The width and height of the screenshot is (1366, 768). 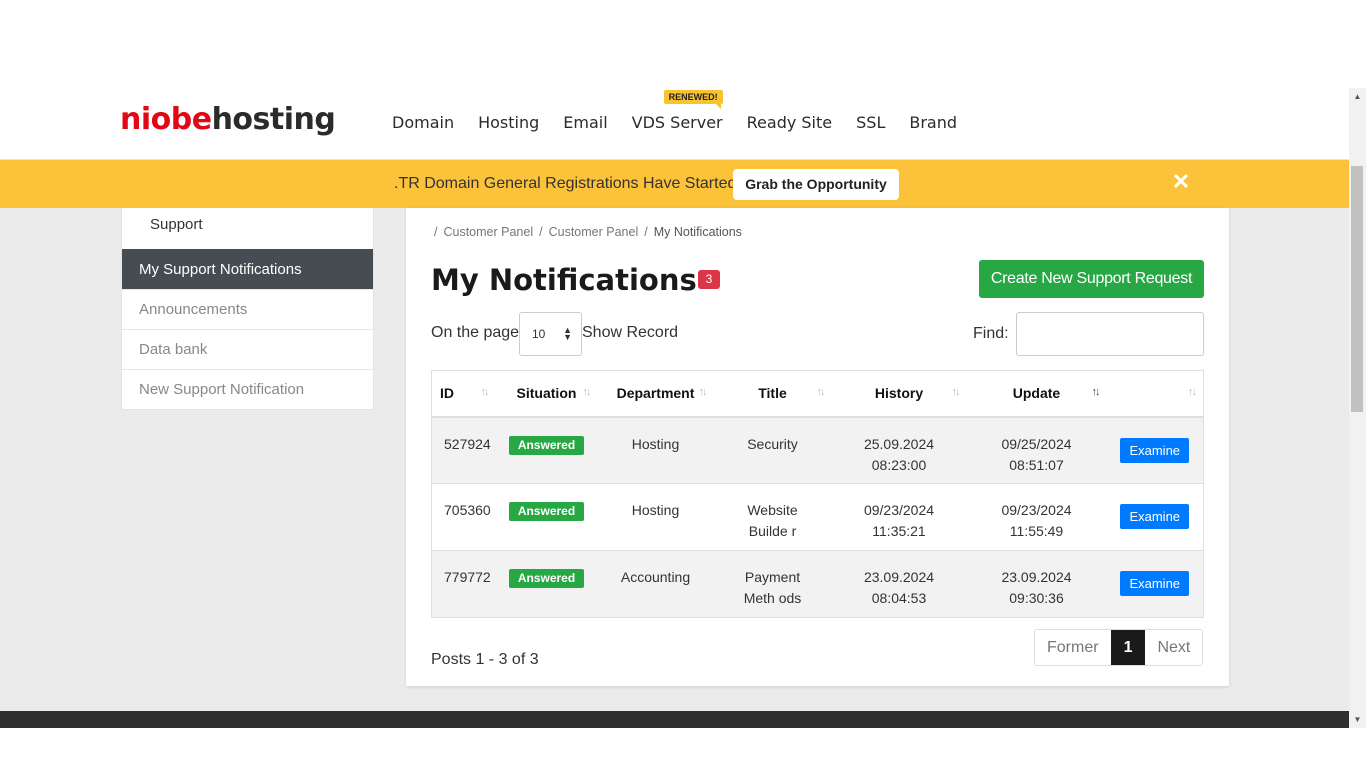 I want to click on breadcrumb-item-customer-panel-2: Customer Panel, so click(x=594, y=232).